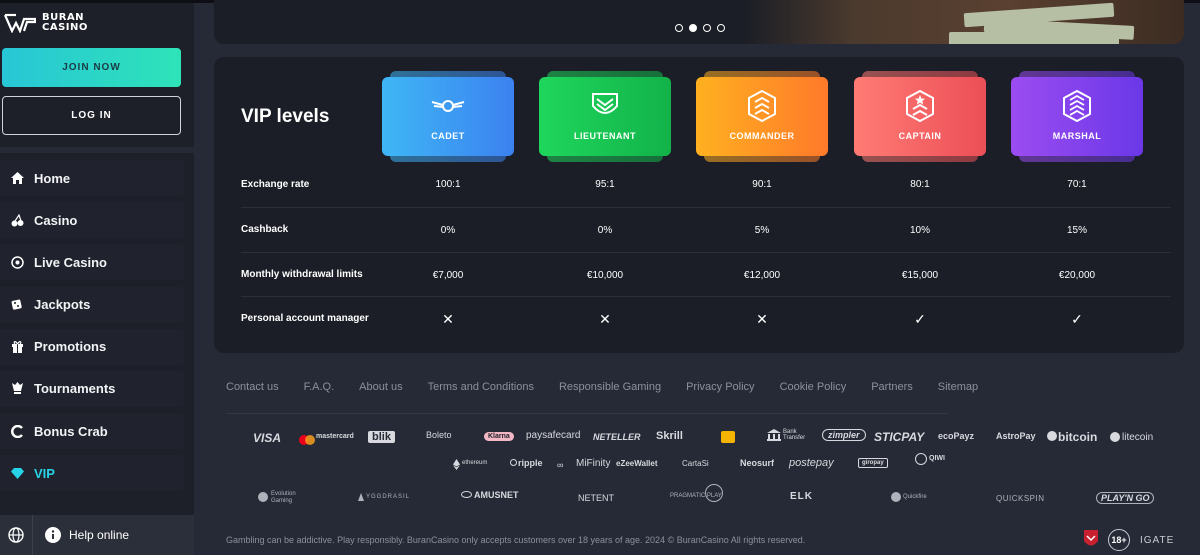  I want to click on vip-cell: 80:1, so click(920, 184).